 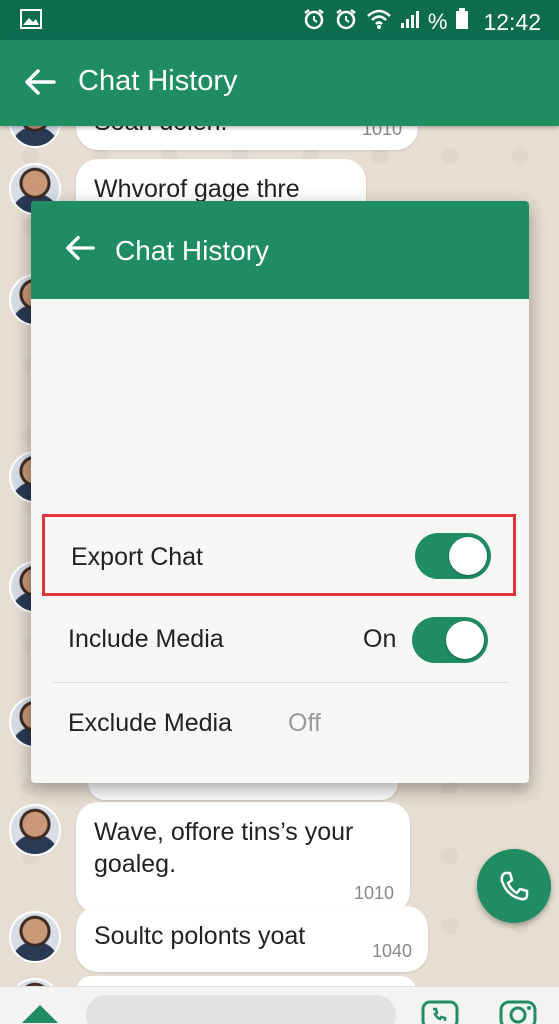 I want to click on message-meta: 1040, so click(x=391, y=951).